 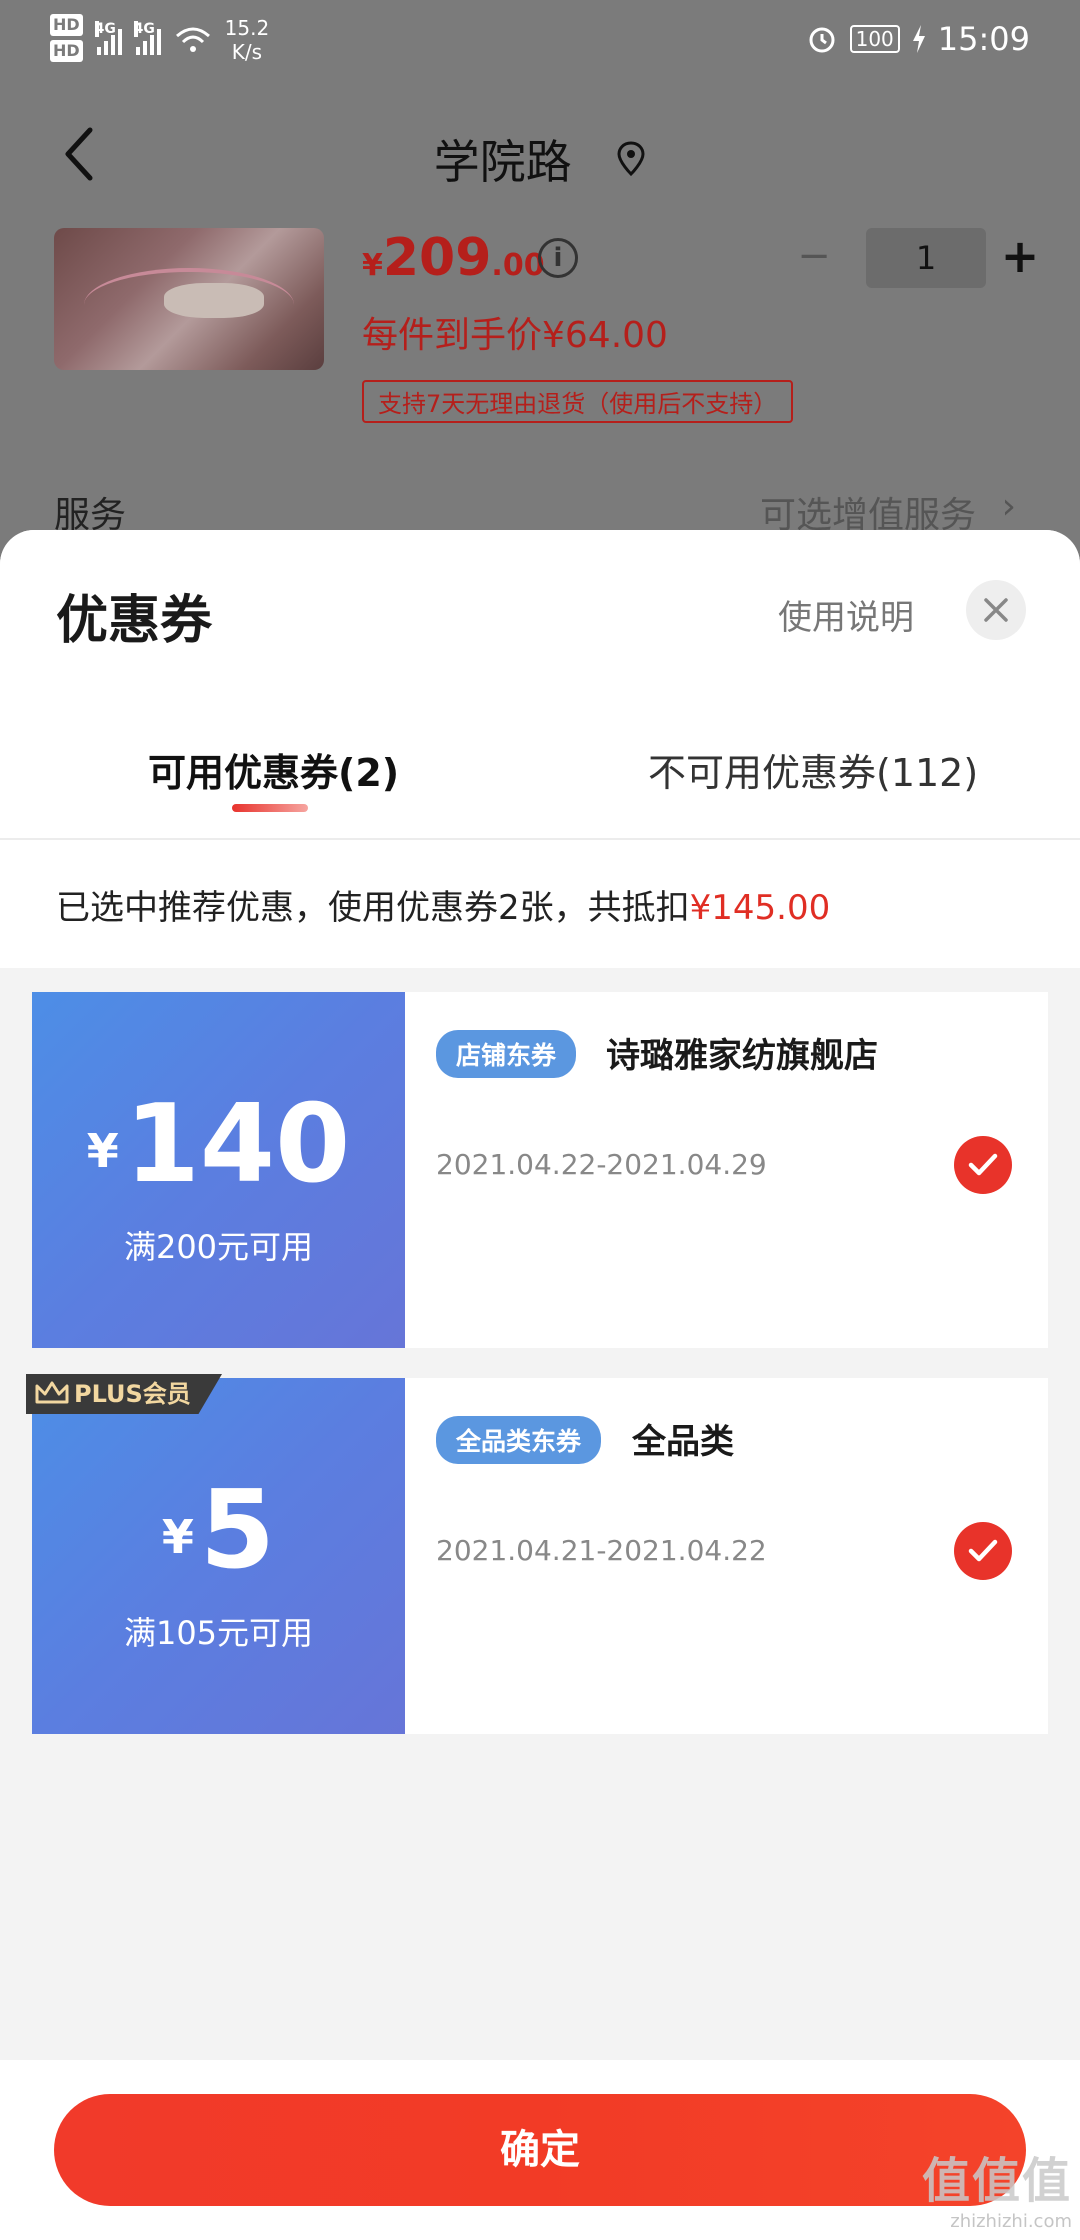 I want to click on hd2-label: HD, so click(x=66, y=51).